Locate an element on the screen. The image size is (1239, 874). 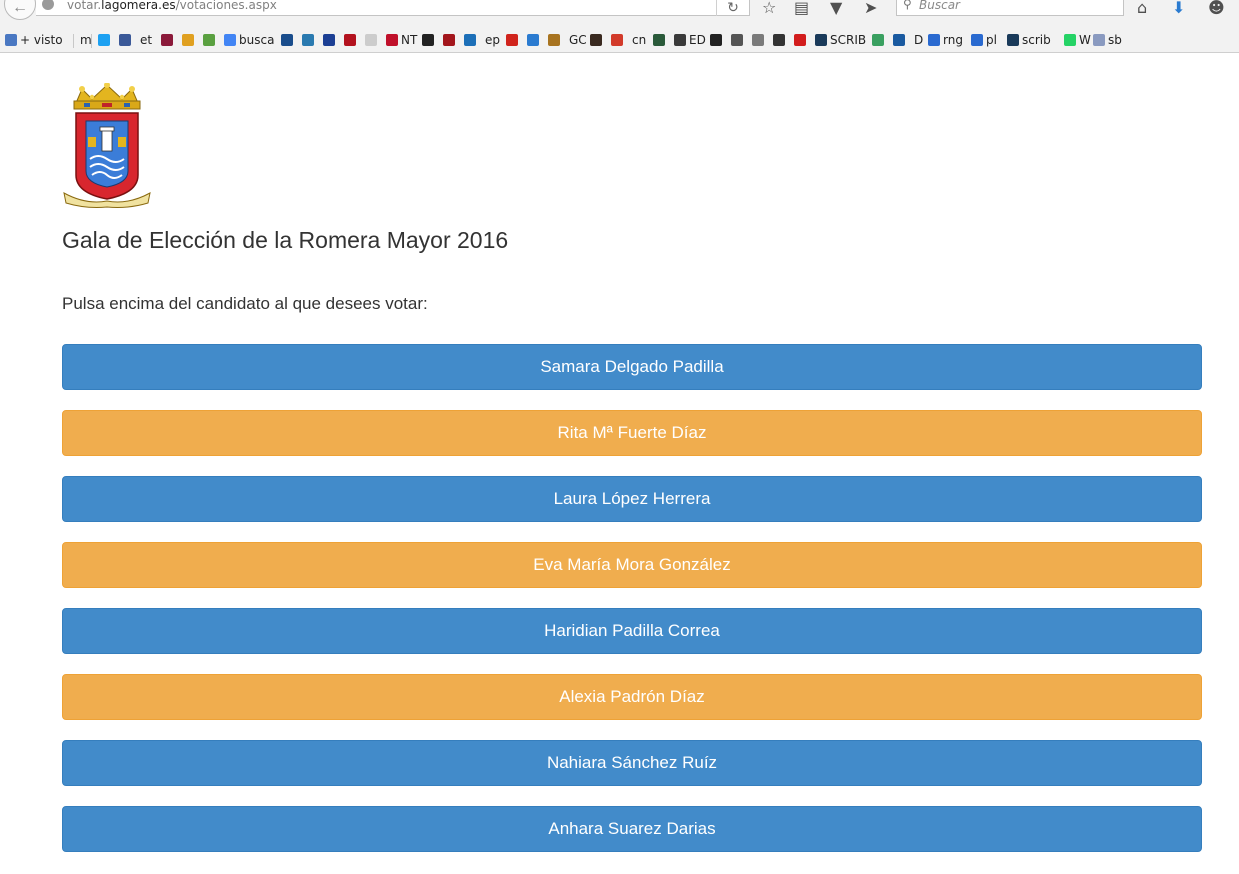
bookmark-item: busca is located at coordinates (249, 40).